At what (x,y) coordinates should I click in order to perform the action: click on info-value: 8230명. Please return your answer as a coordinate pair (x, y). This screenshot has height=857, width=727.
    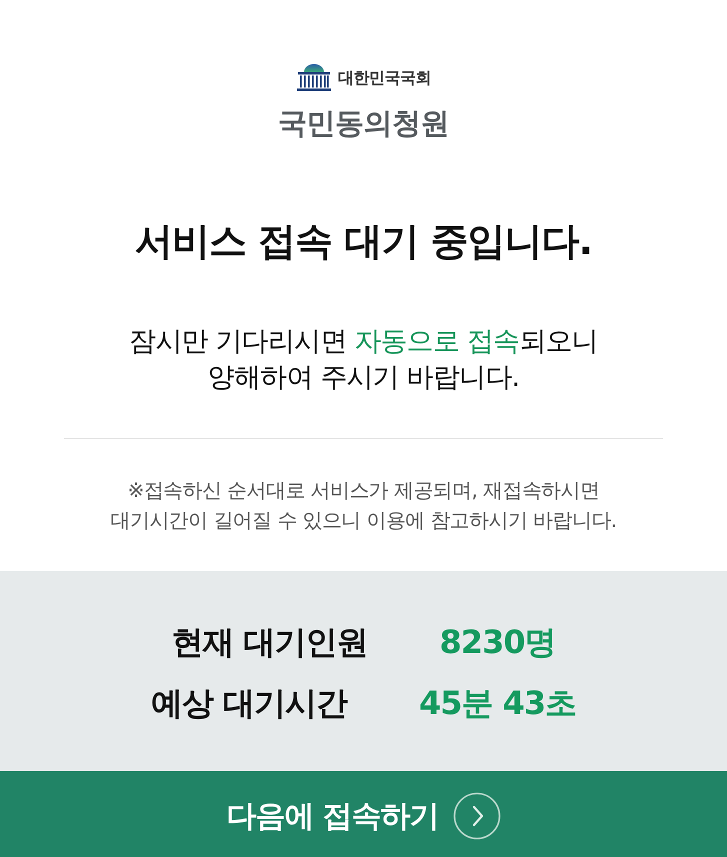
    Looking at the image, I should click on (498, 642).